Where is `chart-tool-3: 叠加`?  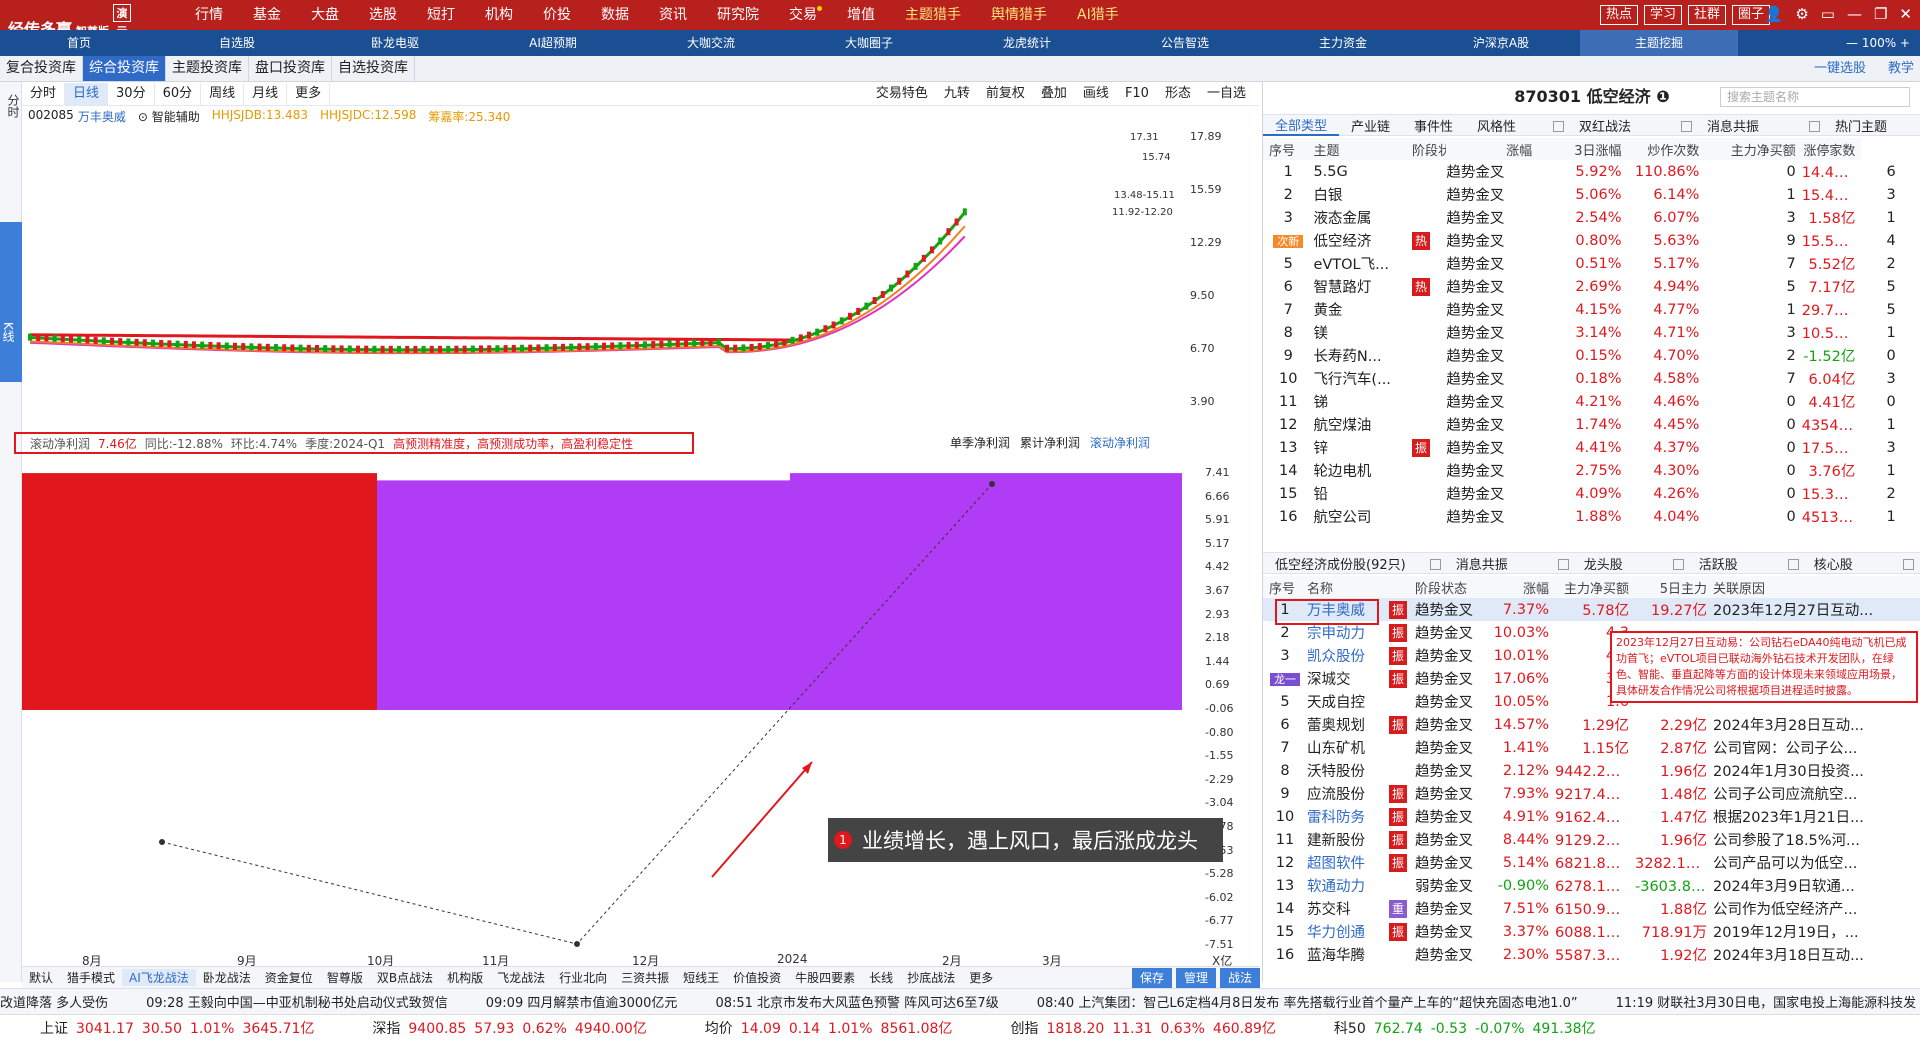
chart-tool-3: 叠加 is located at coordinates (1054, 94).